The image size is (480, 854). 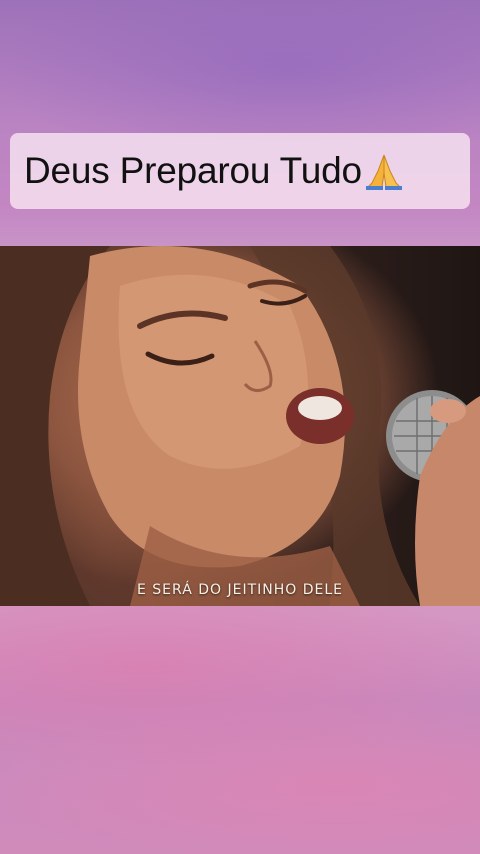 I want to click on video-subtitle: E SERÁ DO JEITINHO DELE, so click(x=240, y=590).